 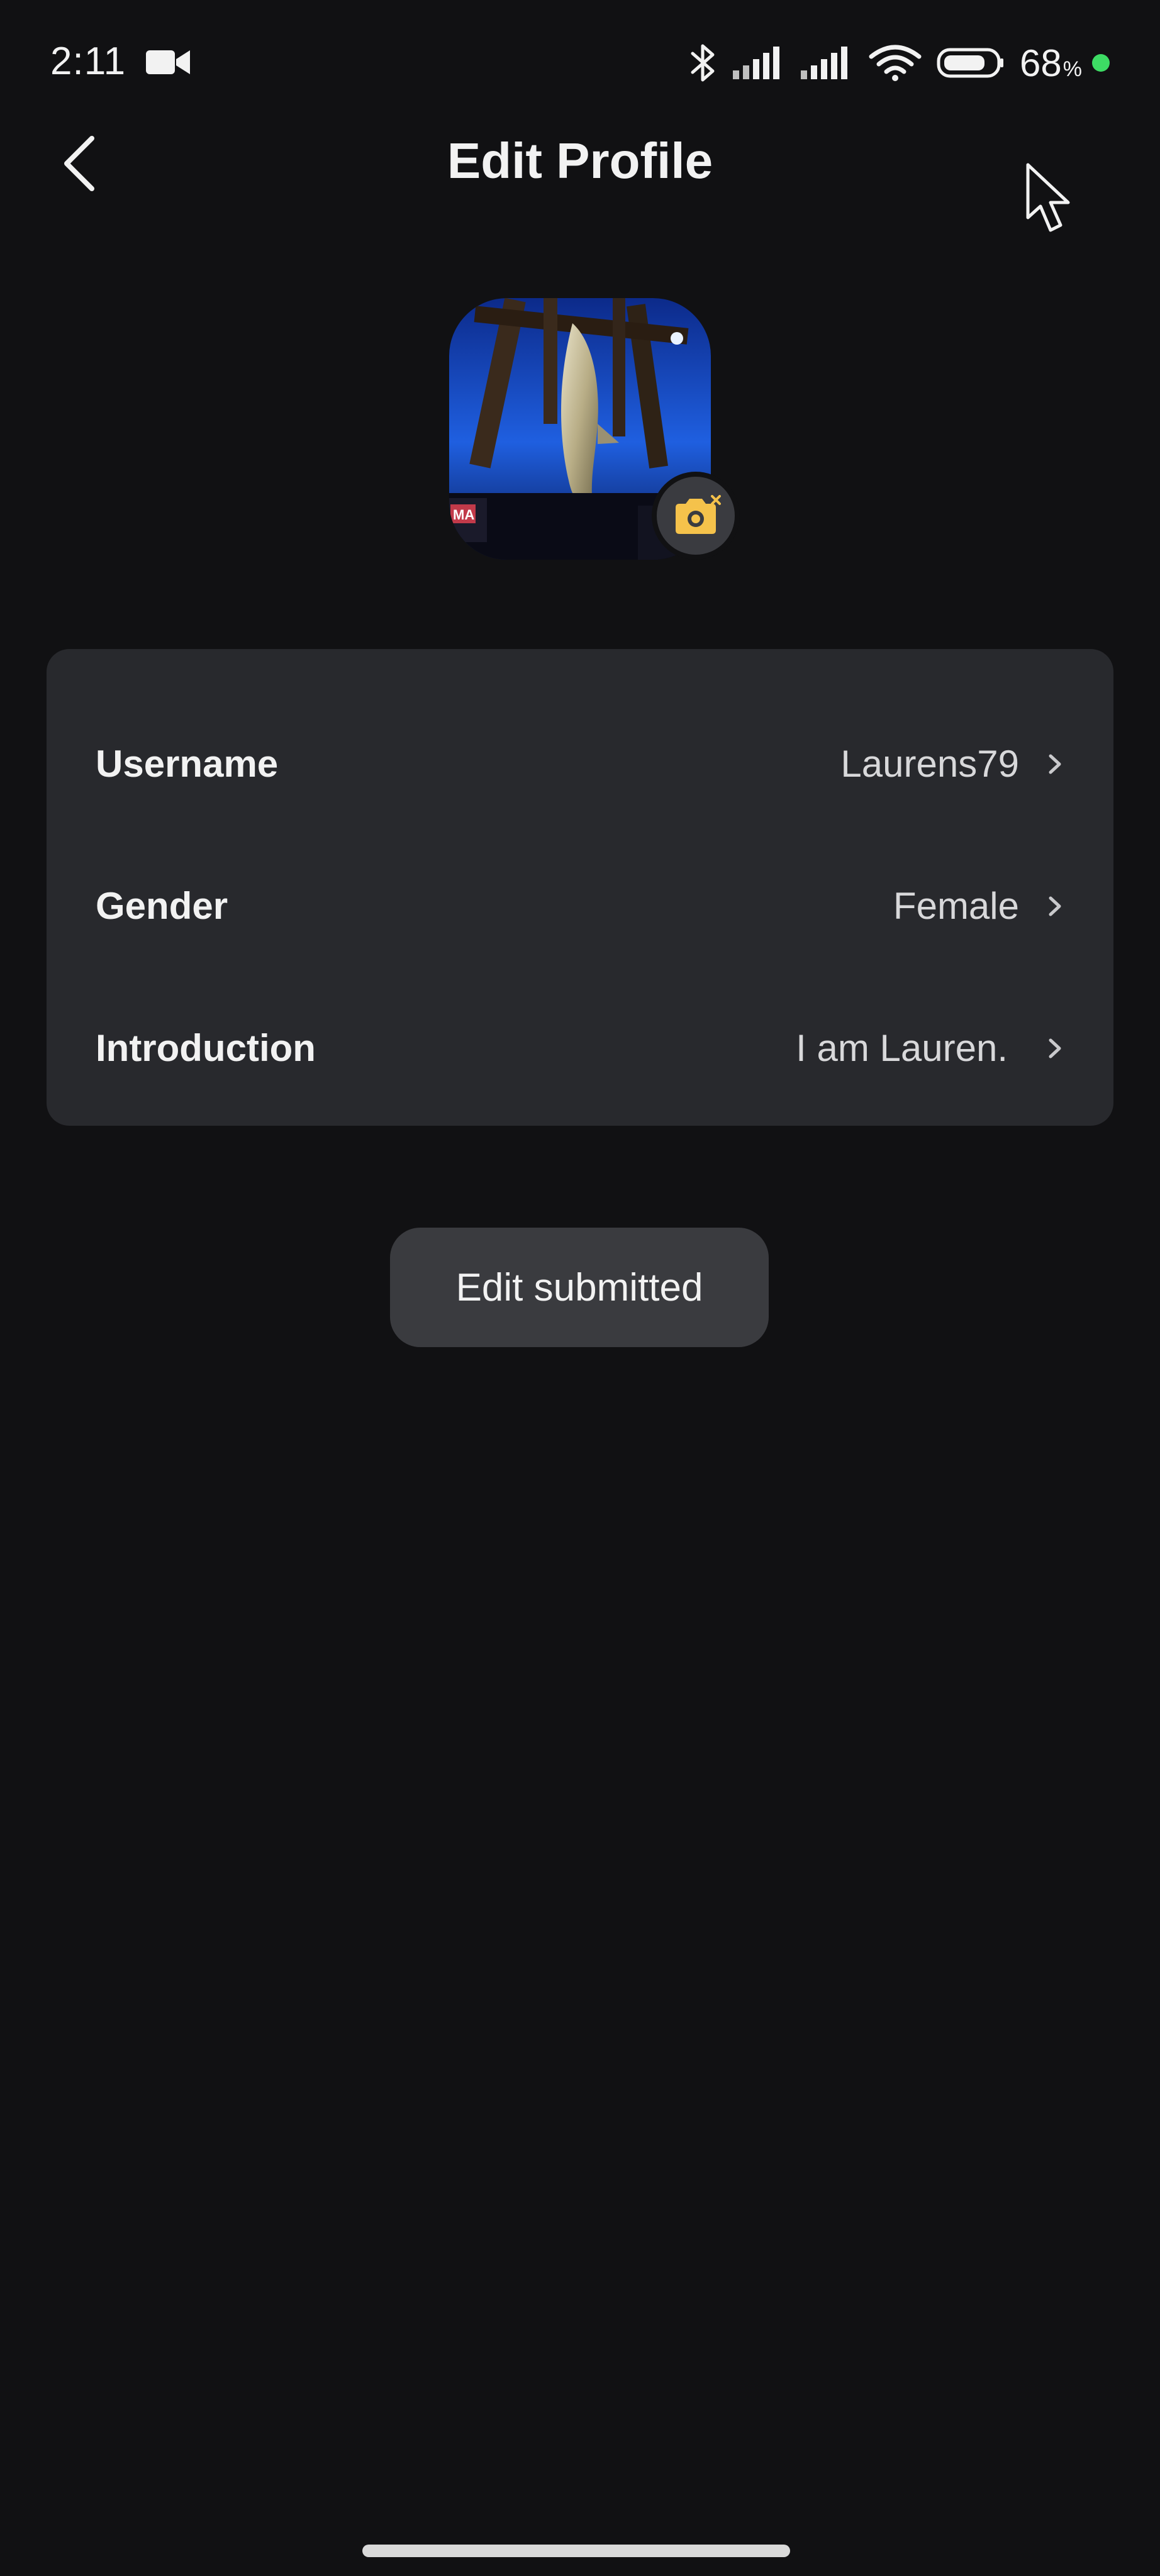 What do you see at coordinates (580, 1048) in the screenshot?
I see `introduction-row: Introduction I am Lauren.` at bounding box center [580, 1048].